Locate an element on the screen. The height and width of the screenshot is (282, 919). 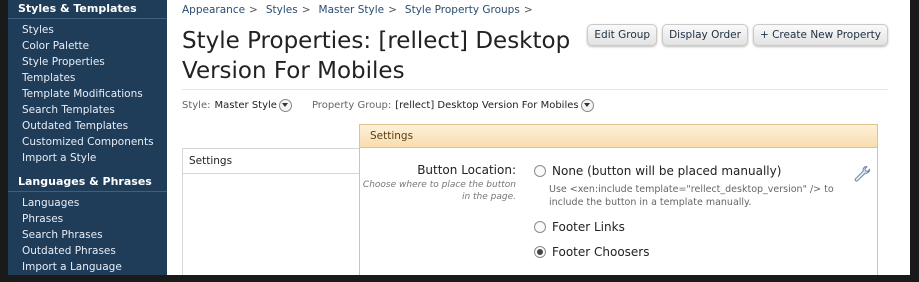
title-divider is located at coordinates (535, 89).